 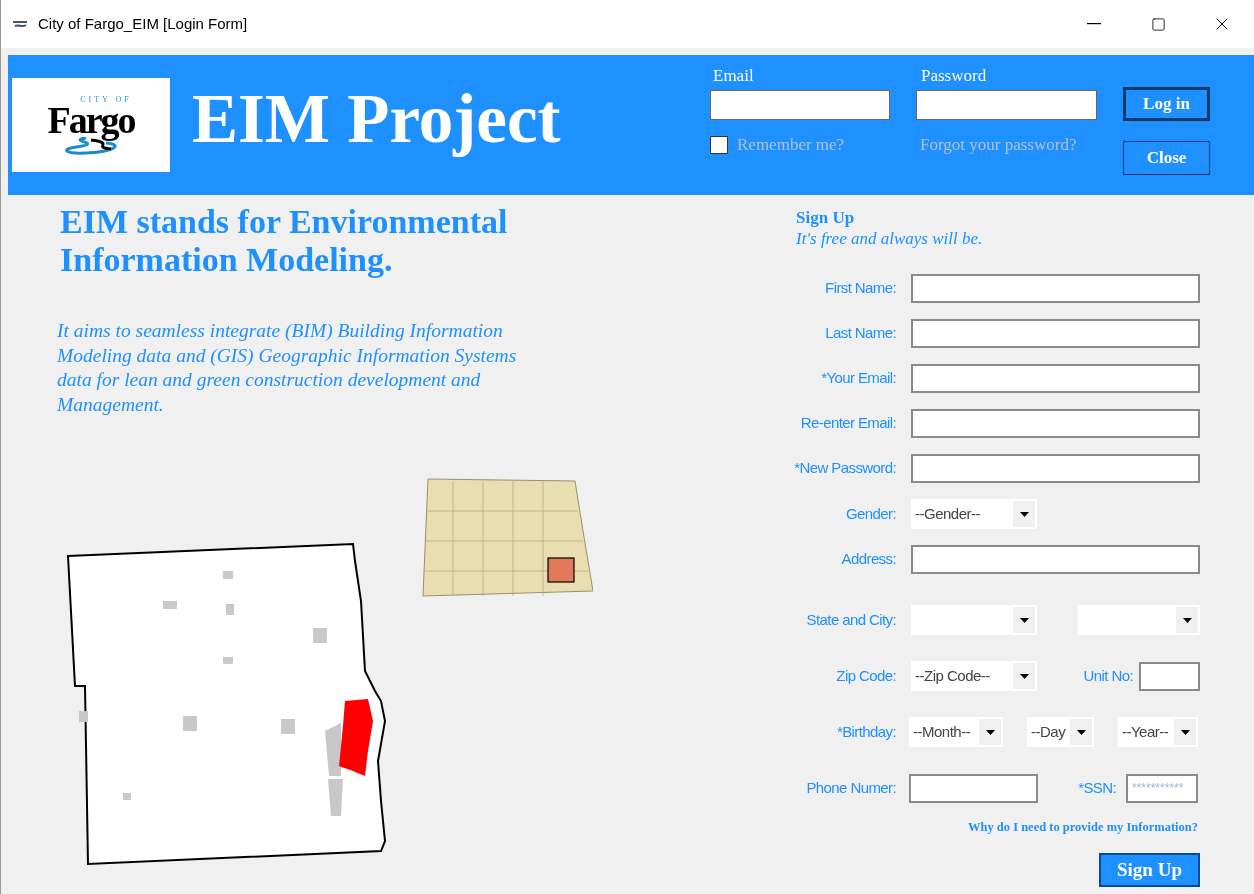 I want to click on field-label: Zip Code:, so click(x=865, y=675).